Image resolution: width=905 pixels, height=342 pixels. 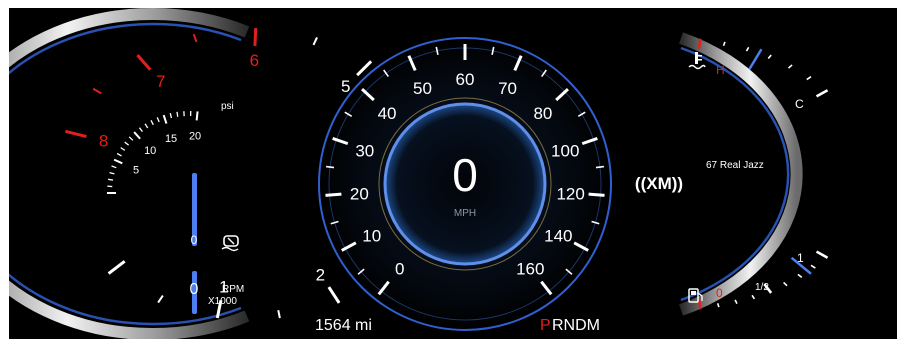 What do you see at coordinates (507, 88) in the screenshot?
I see `speed-number: 70` at bounding box center [507, 88].